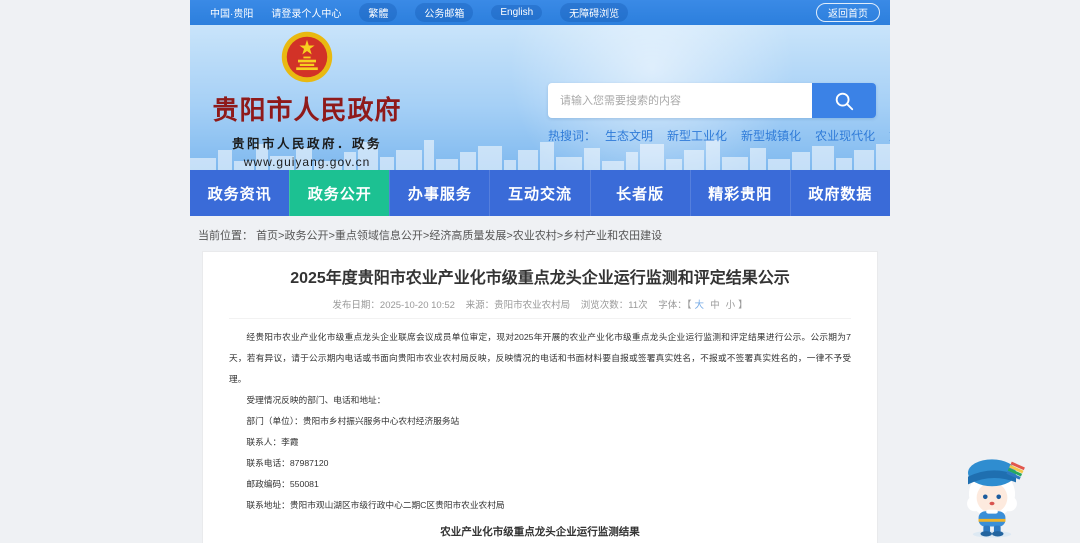 Image resolution: width=1080 pixels, height=543 pixels. What do you see at coordinates (743, 305) in the screenshot?
I see `bracket-close: 】` at bounding box center [743, 305].